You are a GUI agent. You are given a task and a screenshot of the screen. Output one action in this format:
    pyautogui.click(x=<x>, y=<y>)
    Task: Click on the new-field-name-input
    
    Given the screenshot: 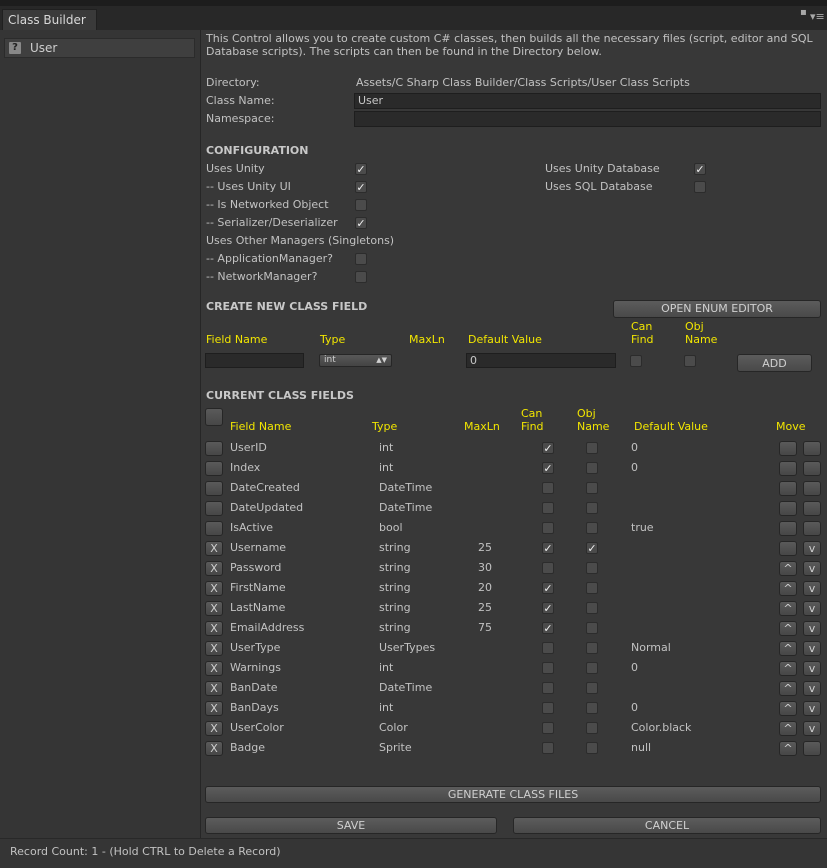 What is the action you would take?
    pyautogui.click(x=254, y=360)
    